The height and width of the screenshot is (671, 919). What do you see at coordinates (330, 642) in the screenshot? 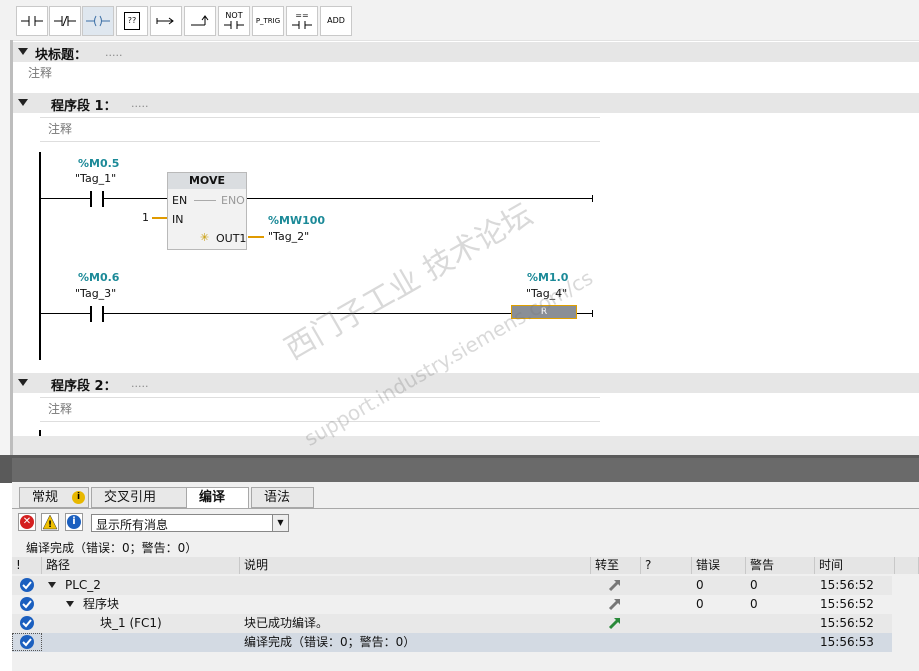
I see `row-description: 编译完成（错误：0；警告：0）` at bounding box center [330, 642].